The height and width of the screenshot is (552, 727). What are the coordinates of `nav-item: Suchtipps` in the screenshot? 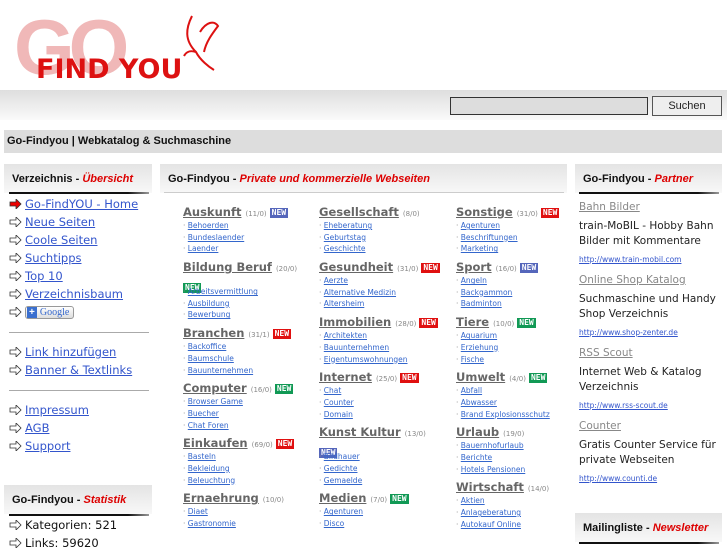 It's located at (73, 258).